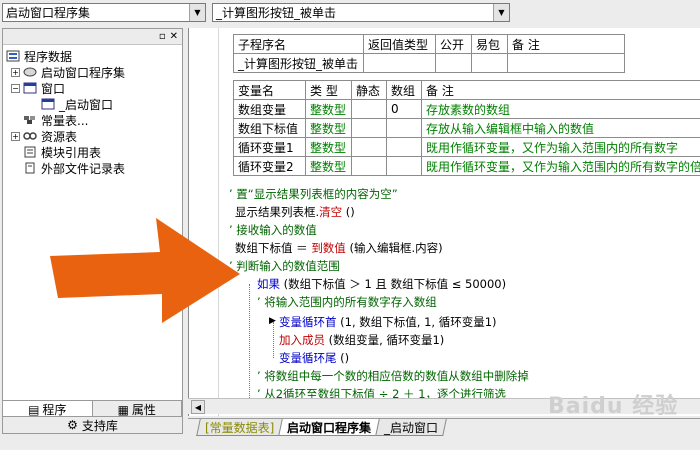 The height and width of the screenshot is (450, 700). Describe the element at coordinates (240, 427) in the screenshot. I see `tab-constants-table: [常量数据表]` at that location.